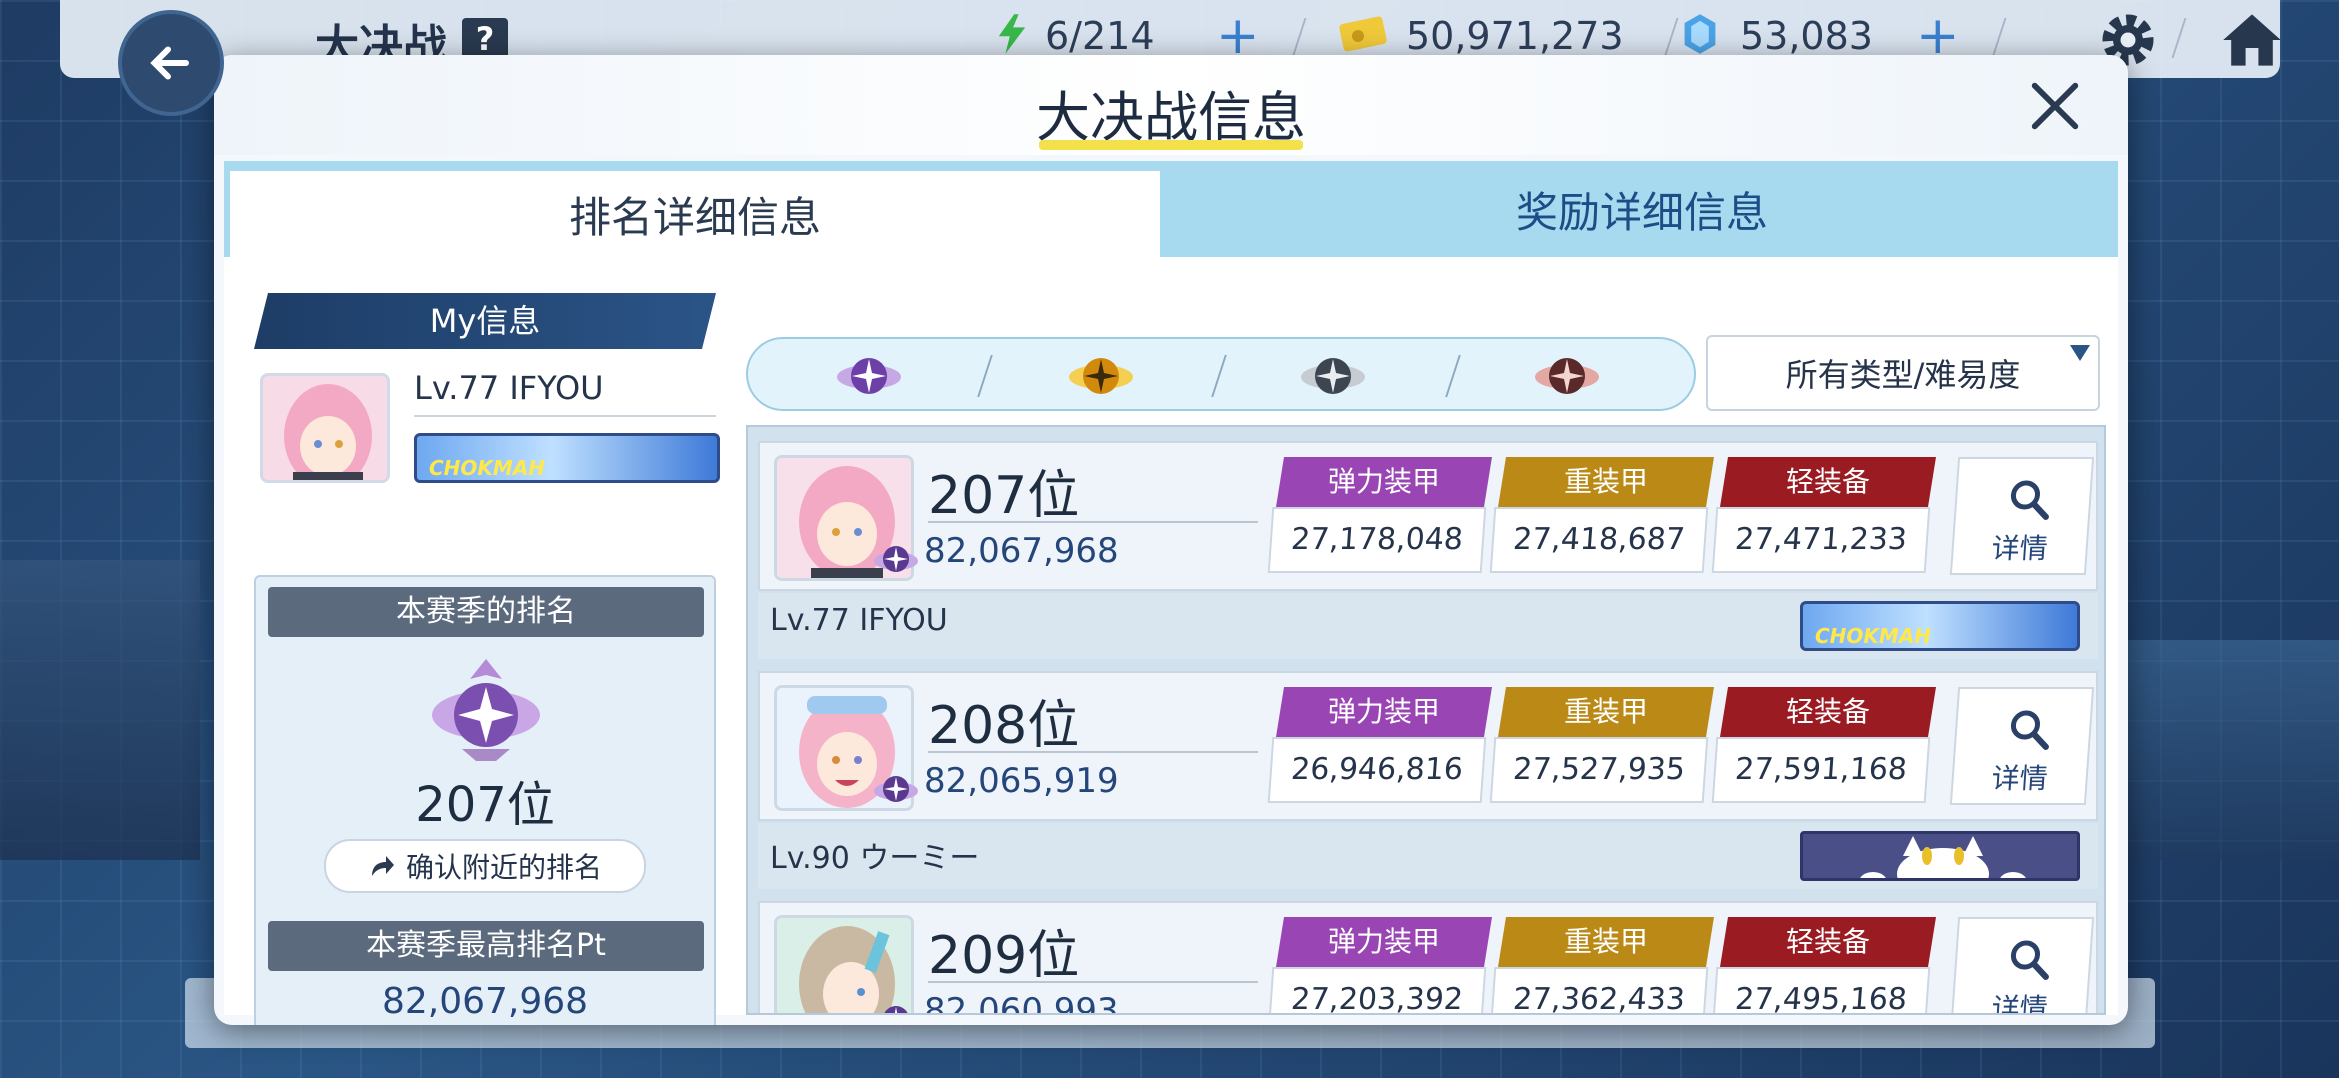 This screenshot has height=1078, width=2339. Describe the element at coordinates (1012, 34) in the screenshot. I see `stamina-icon` at that location.